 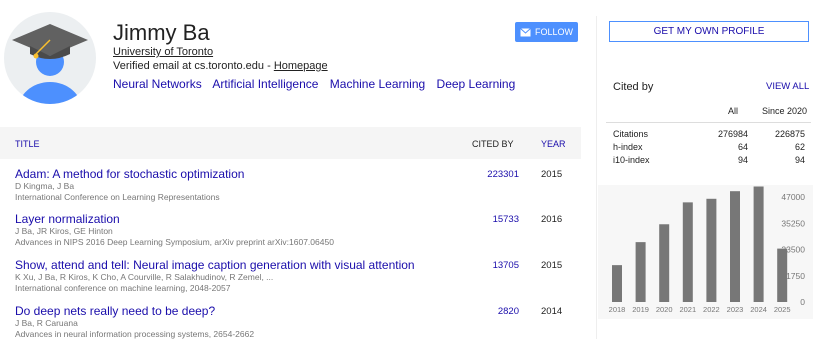 I want to click on view-all-link: VIEW ALL, so click(x=787, y=86).